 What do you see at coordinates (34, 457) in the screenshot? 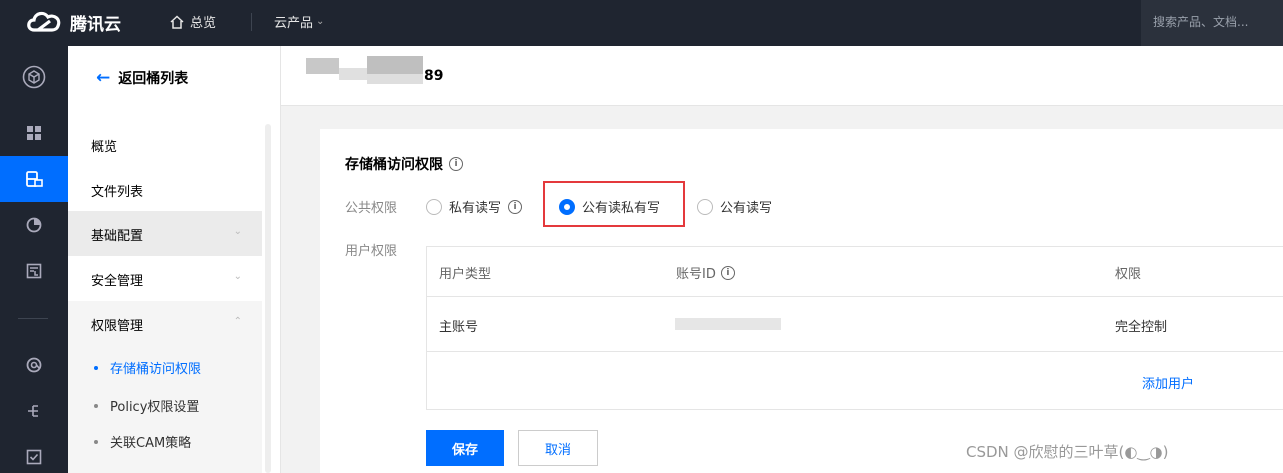
I see `check-icon` at bounding box center [34, 457].